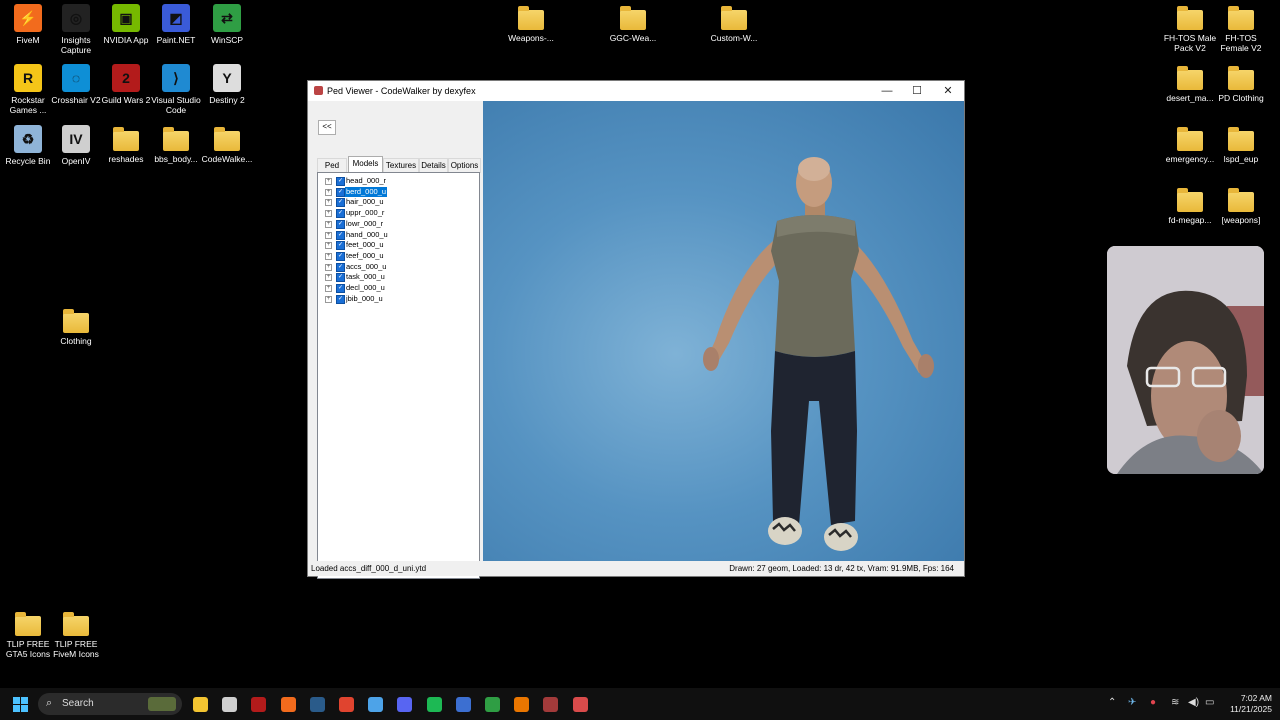  Describe the element at coordinates (110, 704) in the screenshot. I see `taskbar-search: ⌕ Search` at that location.